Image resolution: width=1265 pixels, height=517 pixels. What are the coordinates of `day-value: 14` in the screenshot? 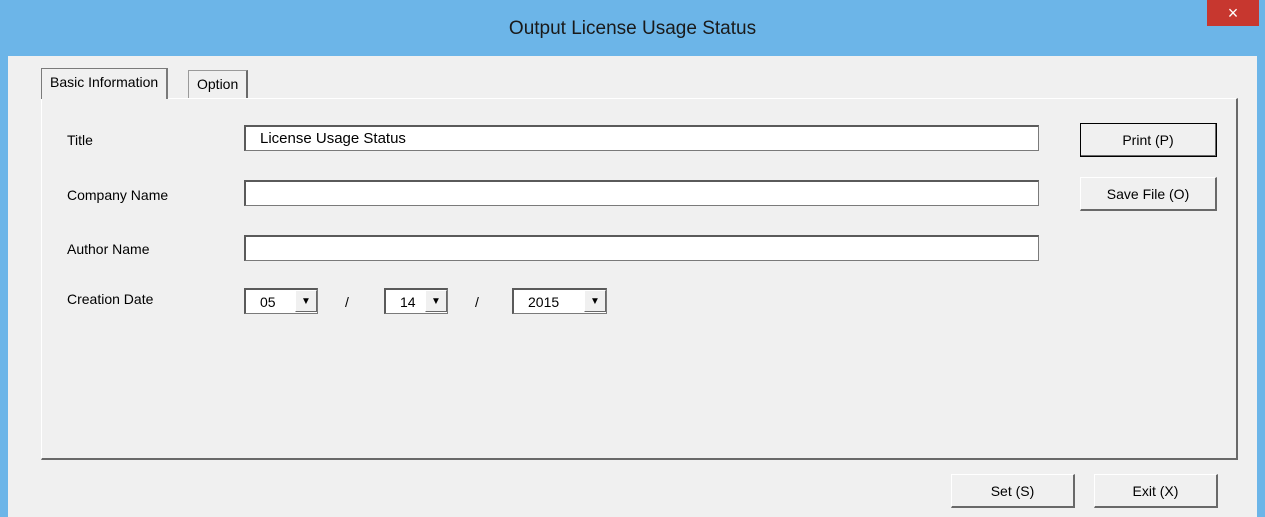 It's located at (408, 302).